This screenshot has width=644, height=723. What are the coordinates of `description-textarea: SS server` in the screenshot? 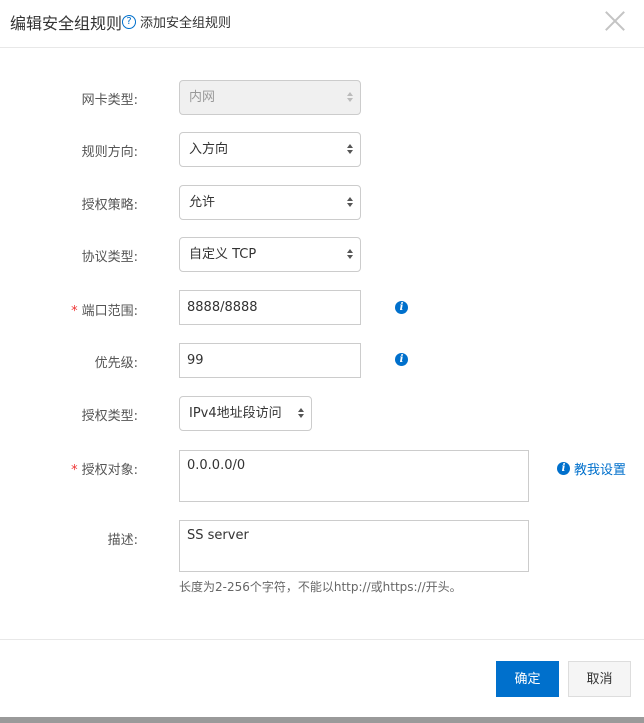 It's located at (354, 546).